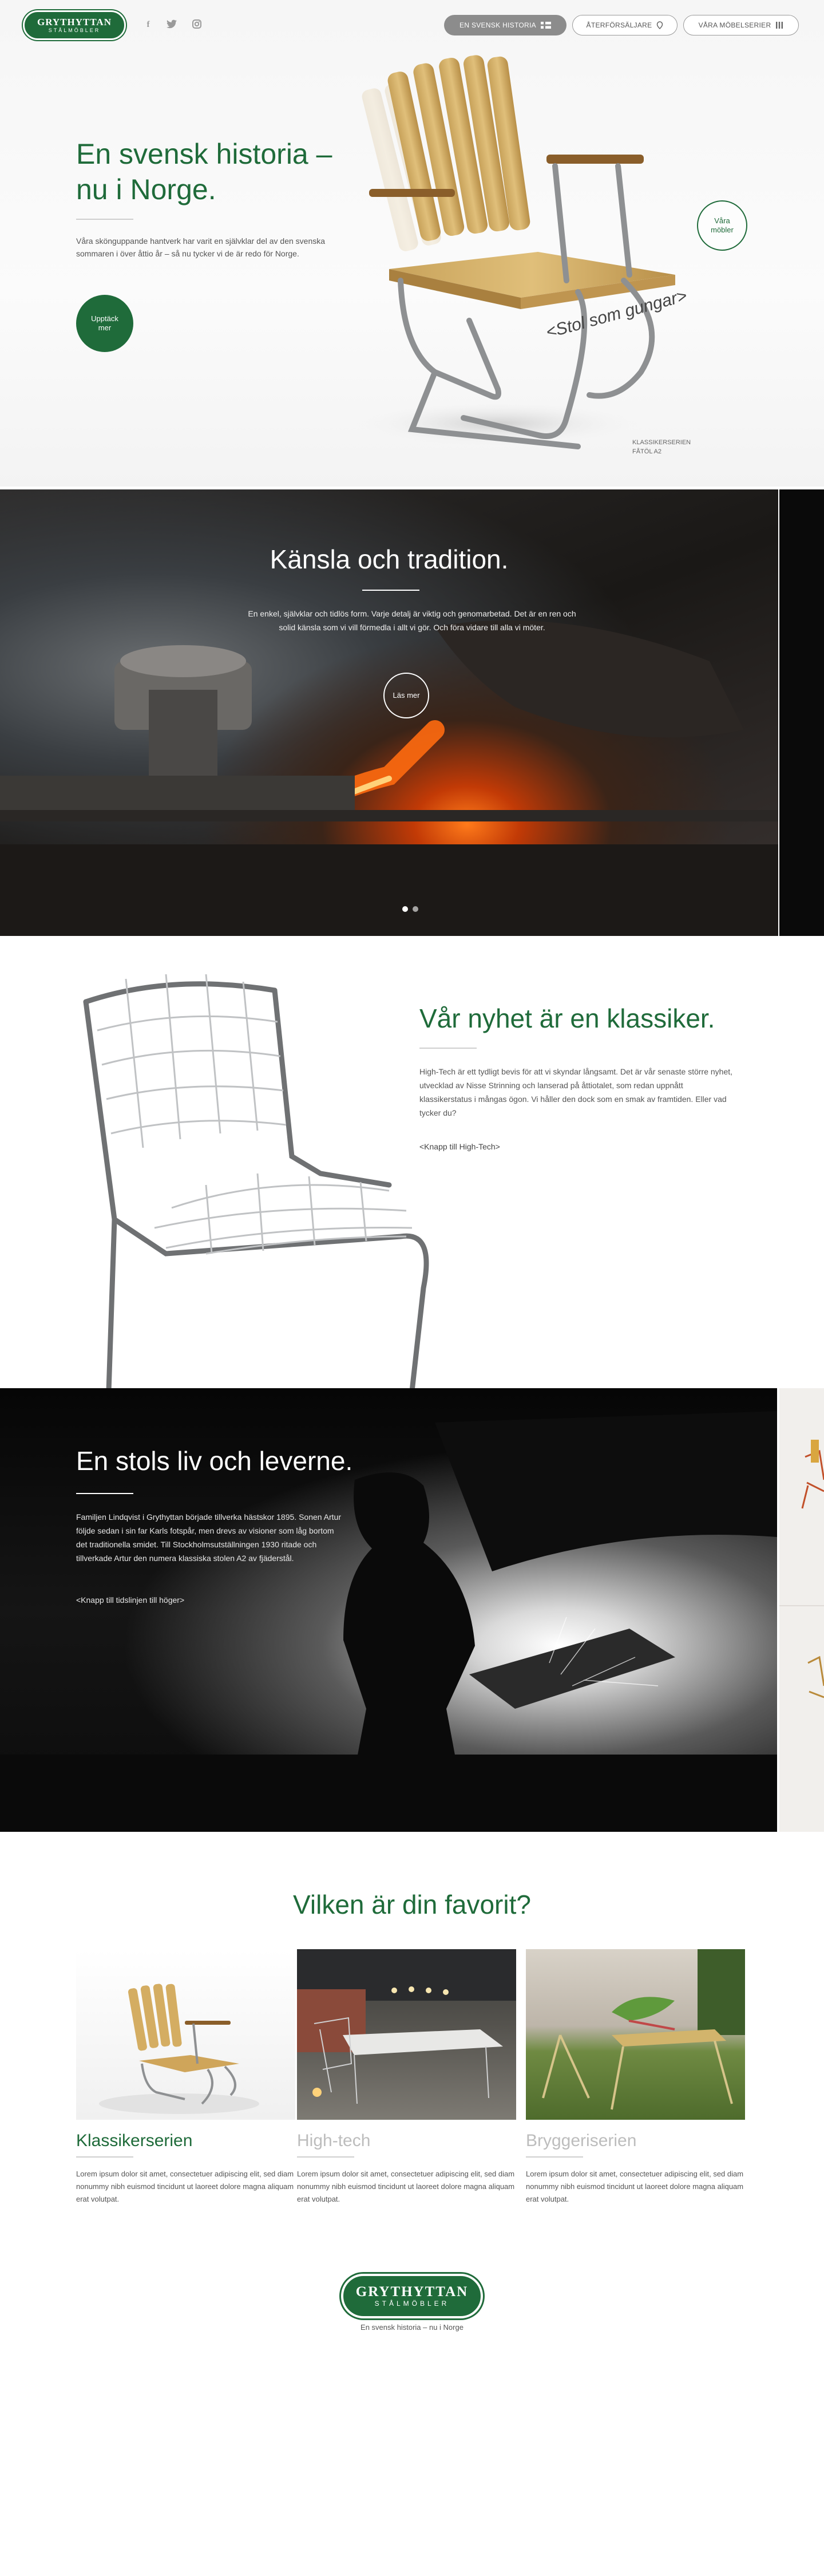 This screenshot has height=2576, width=824. I want to click on footer-logo: GRYTHYTTAN STÅLMÖBLER, so click(412, 2296).